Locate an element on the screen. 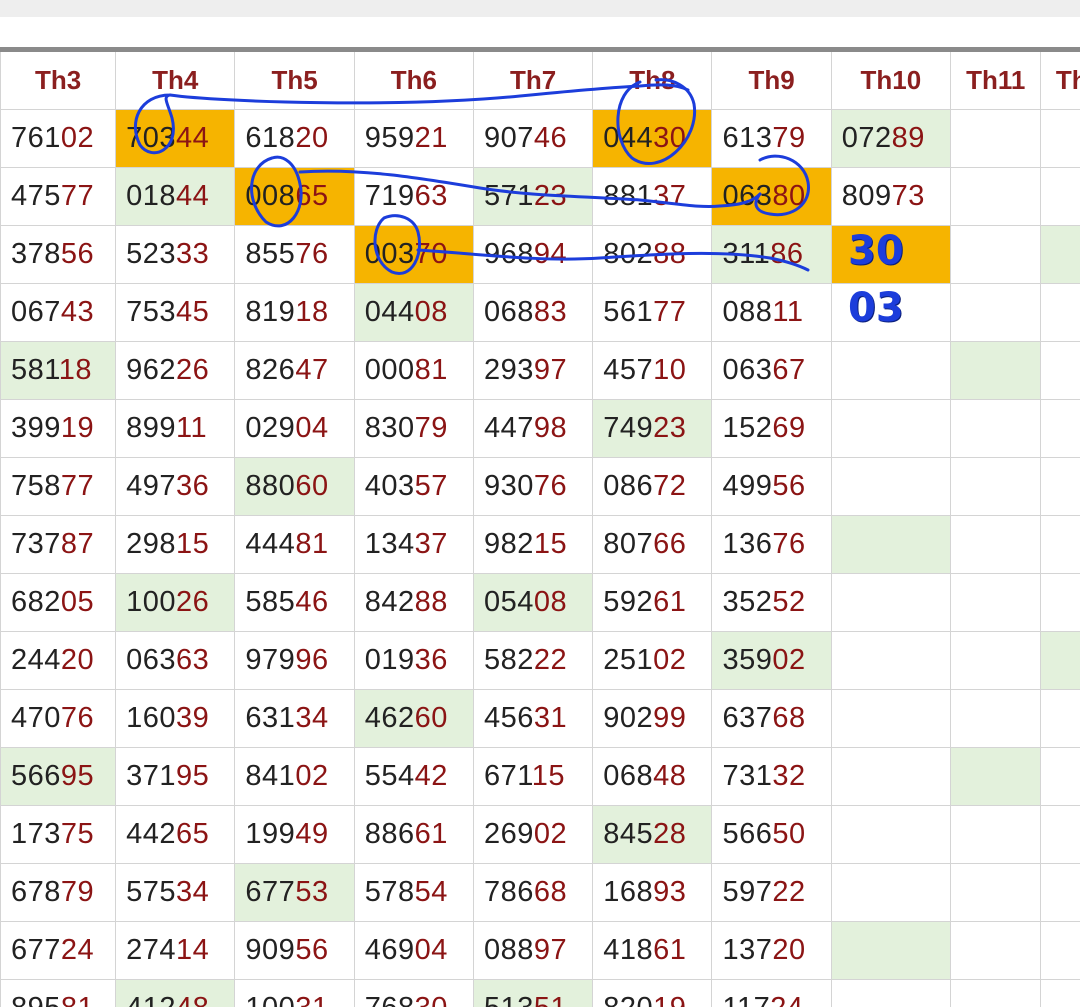 The width and height of the screenshot is (1080, 1007). result-cell: 56695 is located at coordinates (58, 777).